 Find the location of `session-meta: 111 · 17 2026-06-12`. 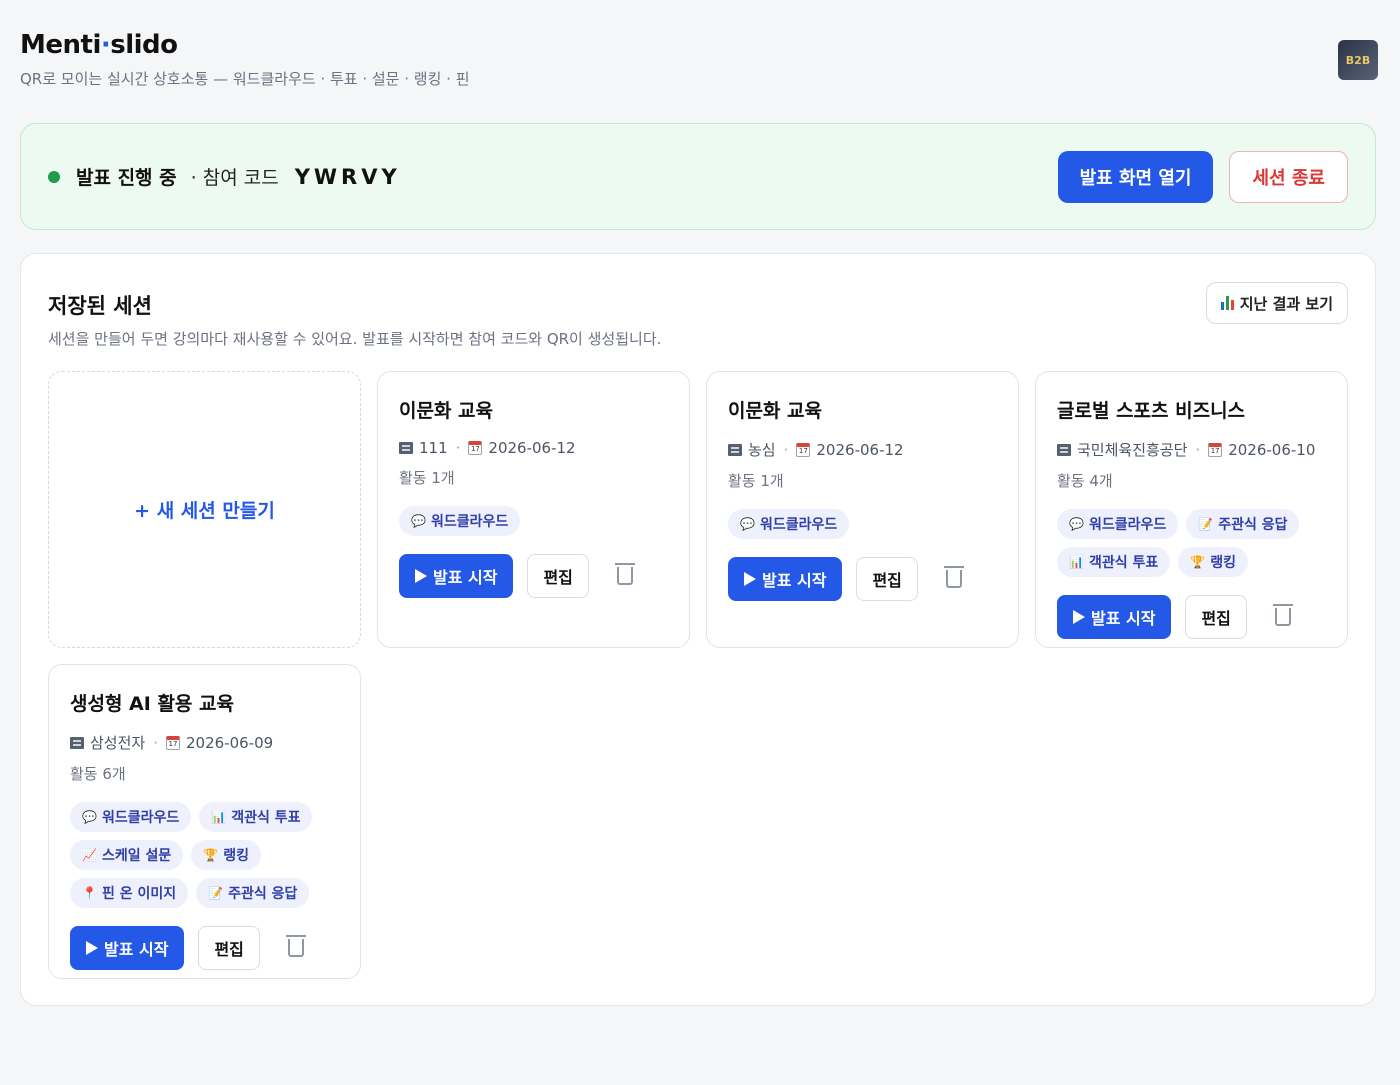

session-meta: 111 · 17 2026-06-12 is located at coordinates (536, 448).